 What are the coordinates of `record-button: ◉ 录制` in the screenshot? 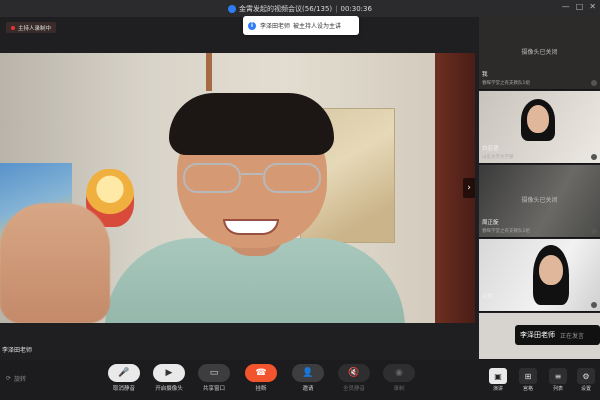 It's located at (399, 381).